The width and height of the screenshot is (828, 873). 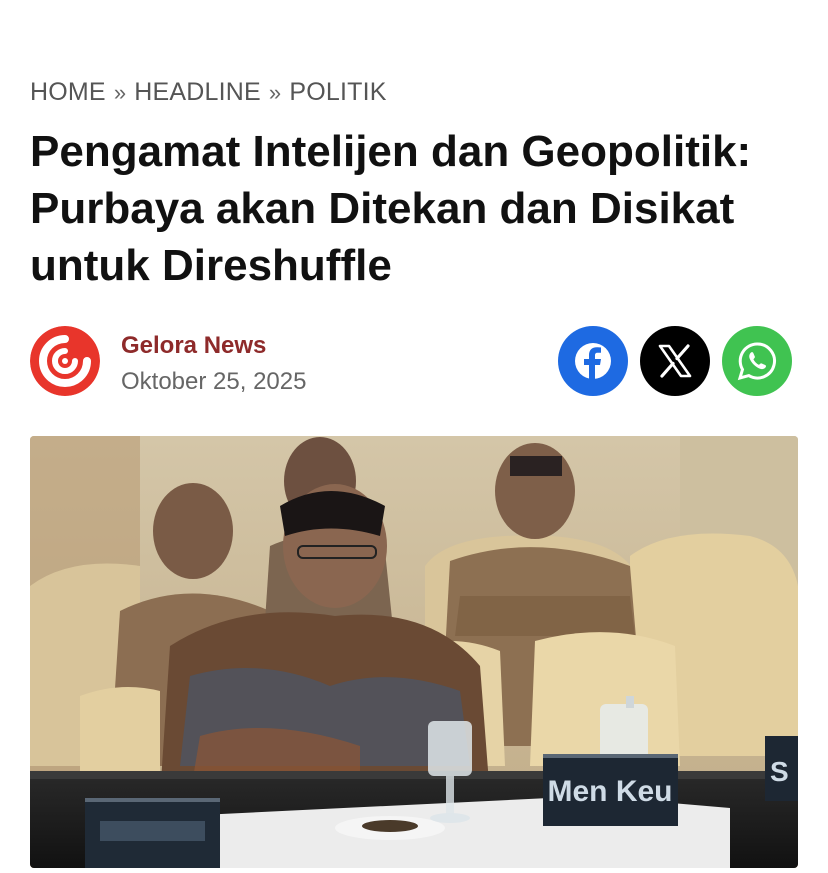 What do you see at coordinates (609, 791) in the screenshot?
I see `name-plate-menkeu: Men Keu` at bounding box center [609, 791].